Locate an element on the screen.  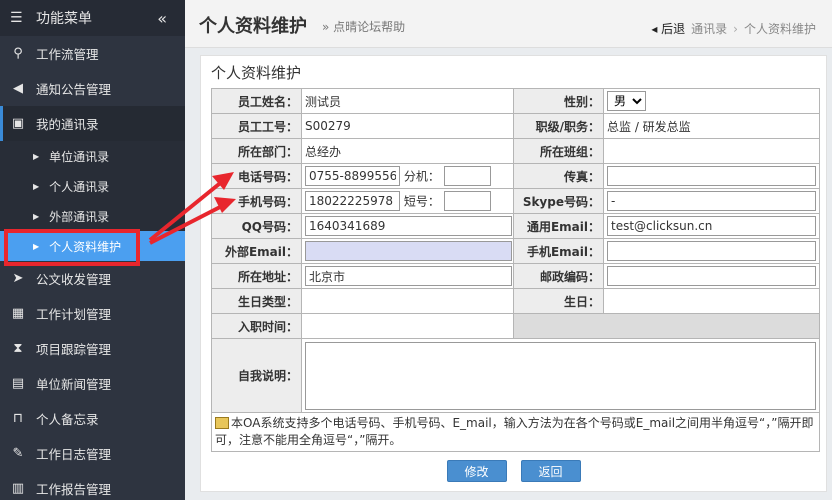
sidebar-item-worklog: ✎ 工作日志管理 is located at coordinates (92, 453).